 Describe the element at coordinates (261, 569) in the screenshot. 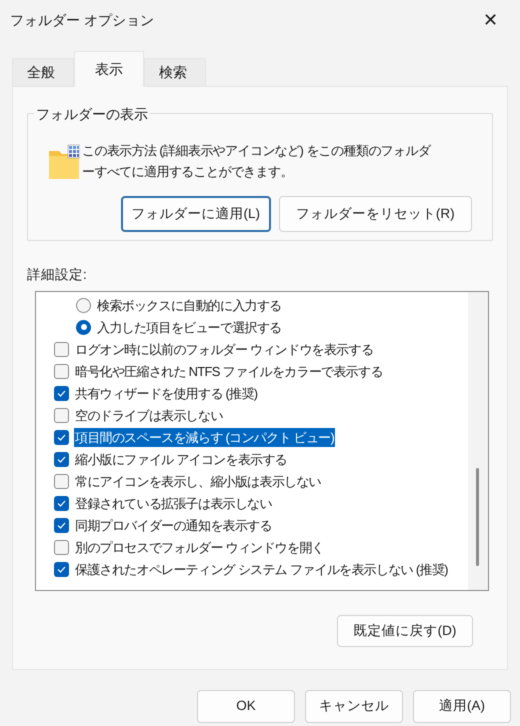

I see `option-label: 保護されたオペレーティング システム ファイルを表示しない (推奨)` at that location.